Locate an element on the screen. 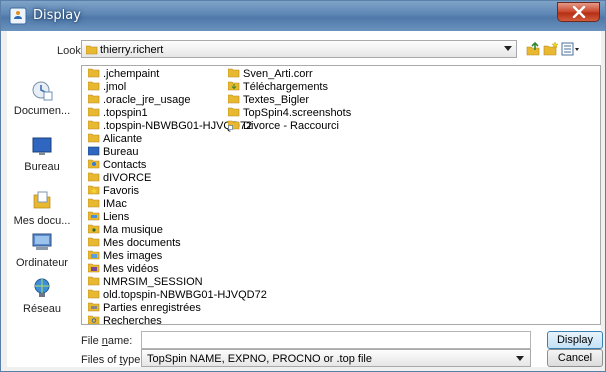  look-in-value: thierry.richert is located at coordinates (132, 50).